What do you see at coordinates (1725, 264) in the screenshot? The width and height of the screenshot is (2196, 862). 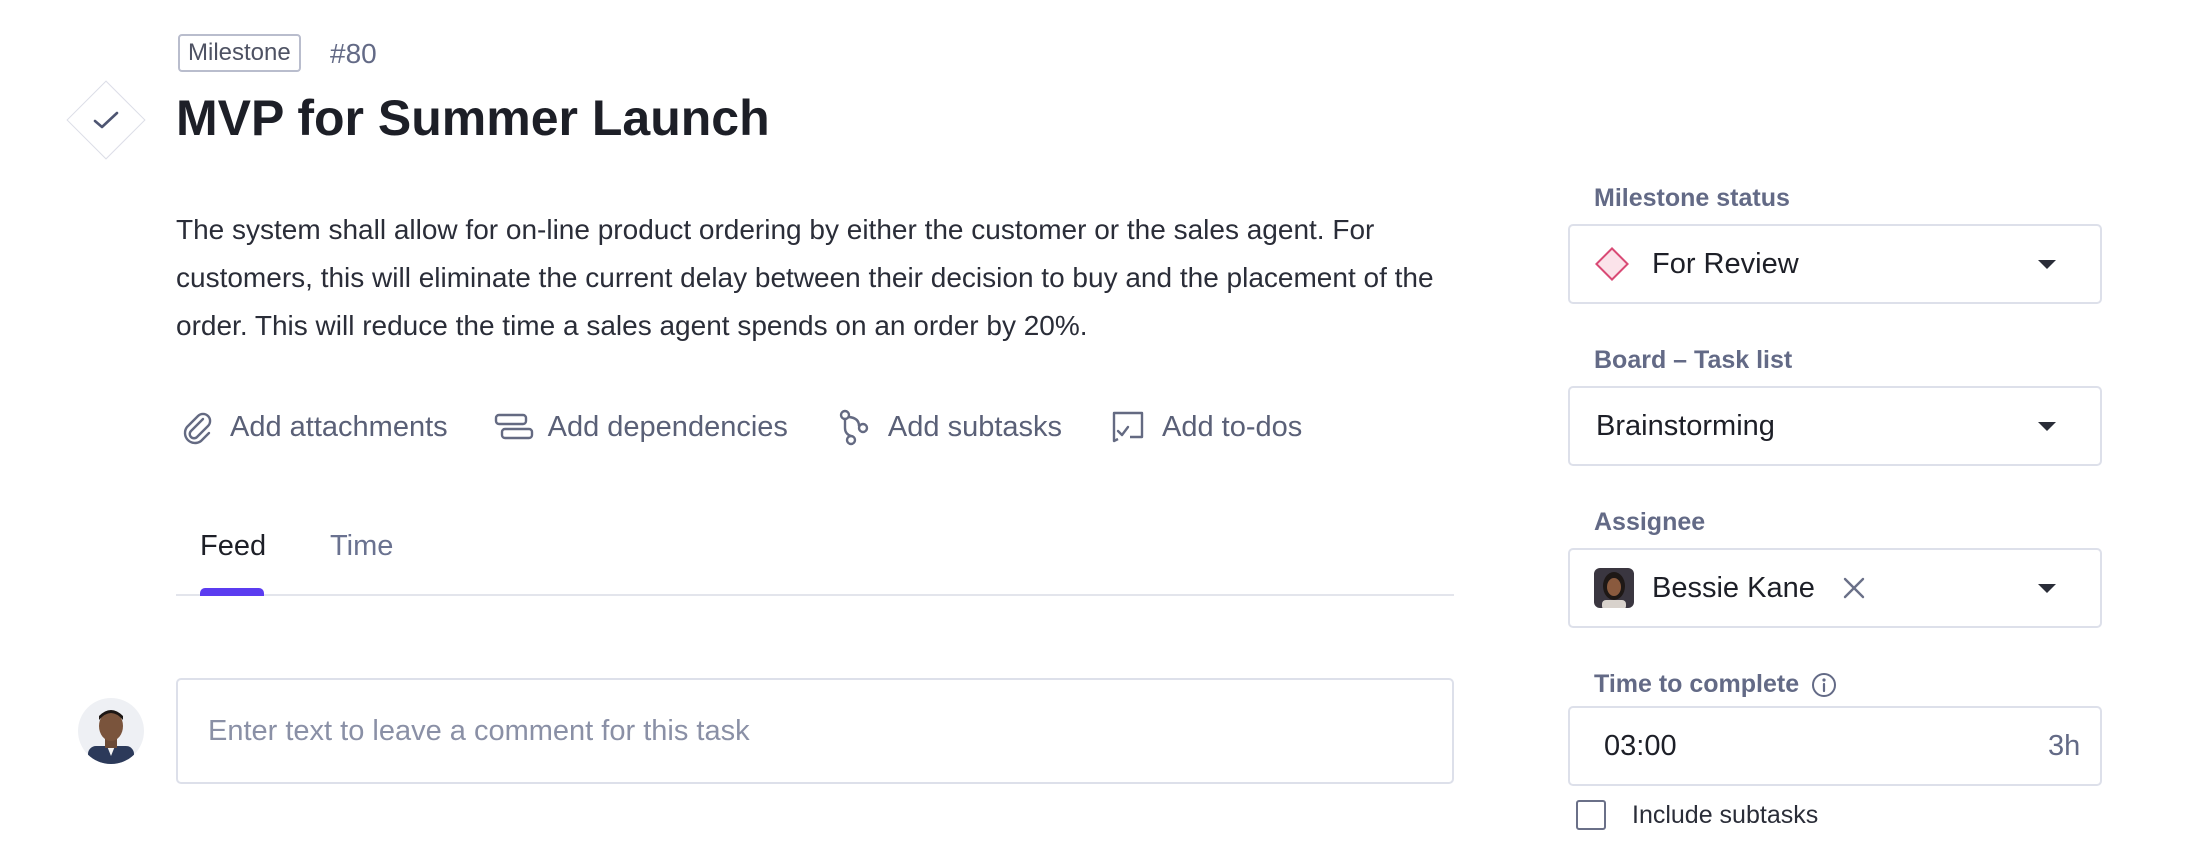 I see `status-value: For Review` at bounding box center [1725, 264].